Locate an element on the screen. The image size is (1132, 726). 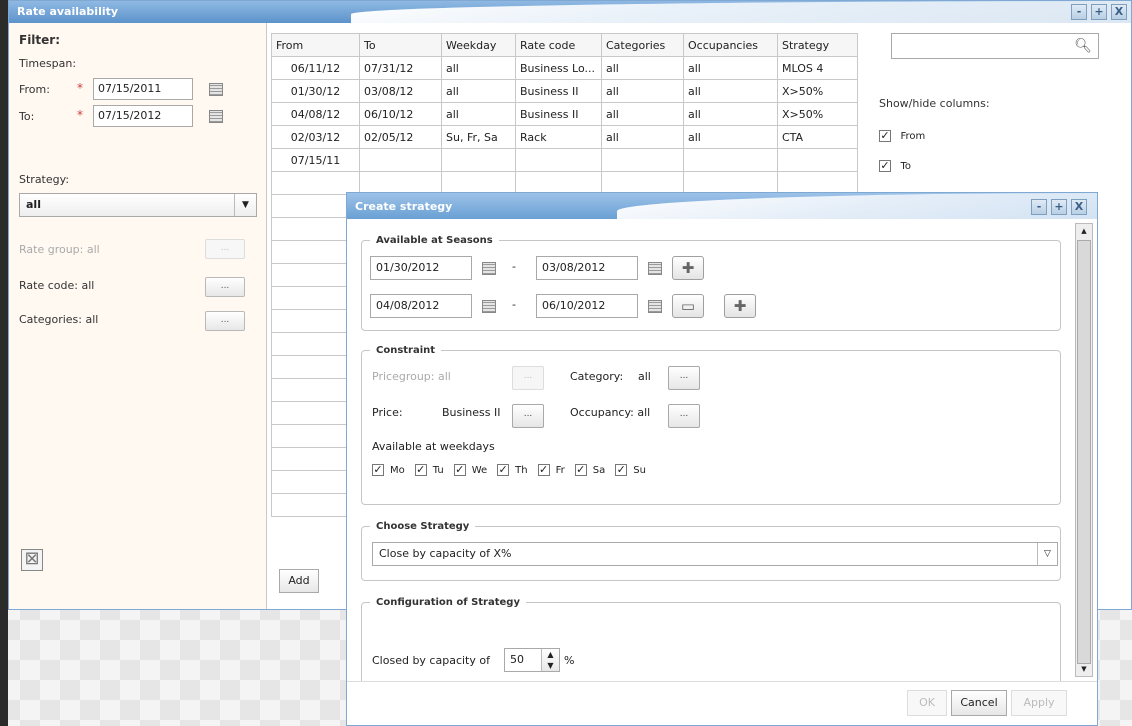
capacity-spinner: 50 ▲ ▼ is located at coordinates (532, 660).